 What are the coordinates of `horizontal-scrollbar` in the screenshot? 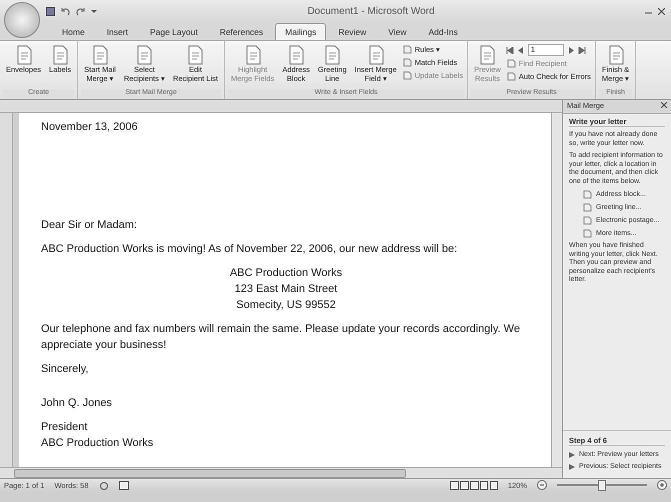 It's located at (210, 473).